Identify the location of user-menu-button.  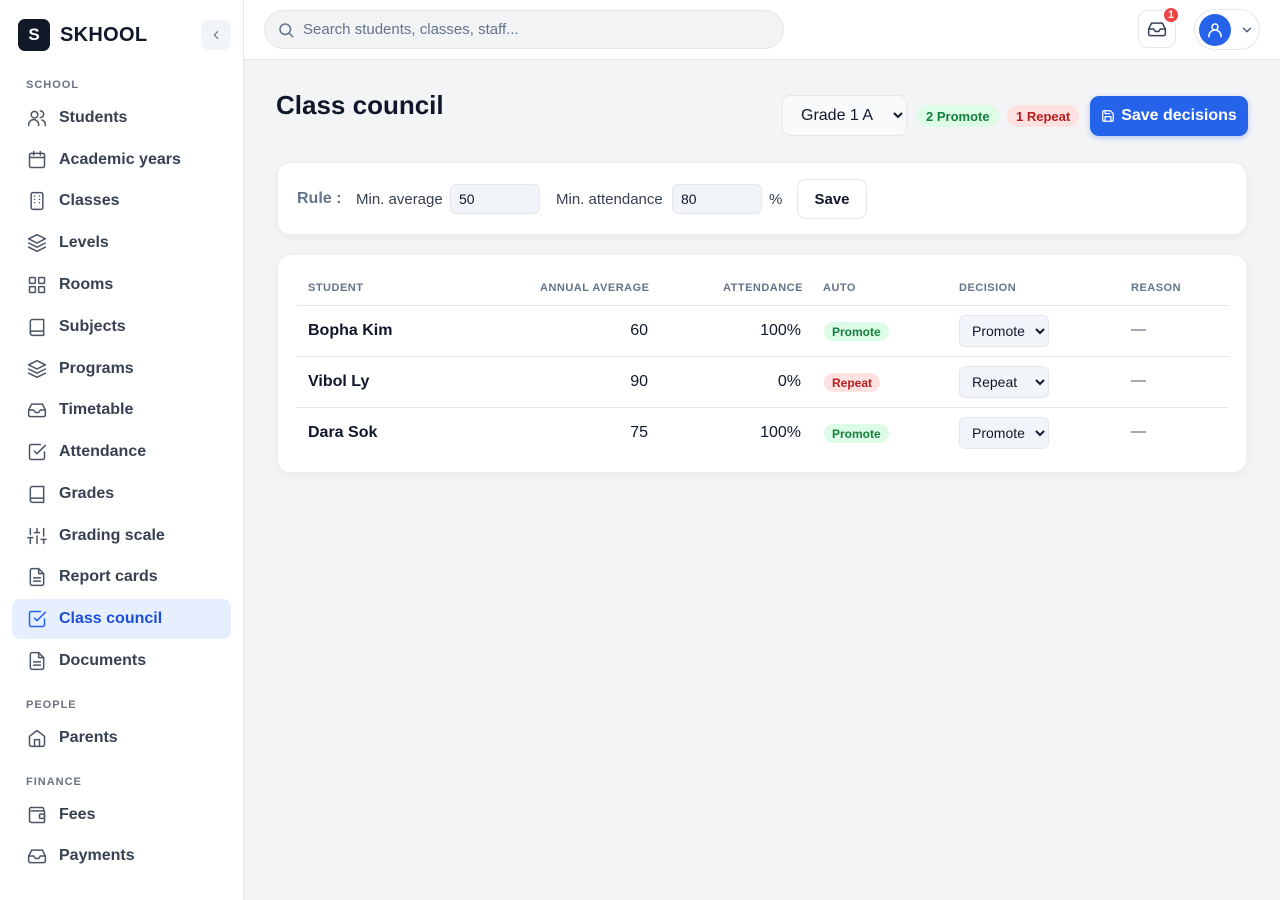
(1227, 29).